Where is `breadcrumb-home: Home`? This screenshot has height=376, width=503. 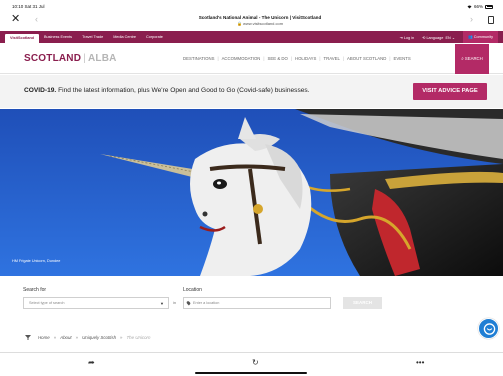 breadcrumb-home: Home is located at coordinates (44, 337).